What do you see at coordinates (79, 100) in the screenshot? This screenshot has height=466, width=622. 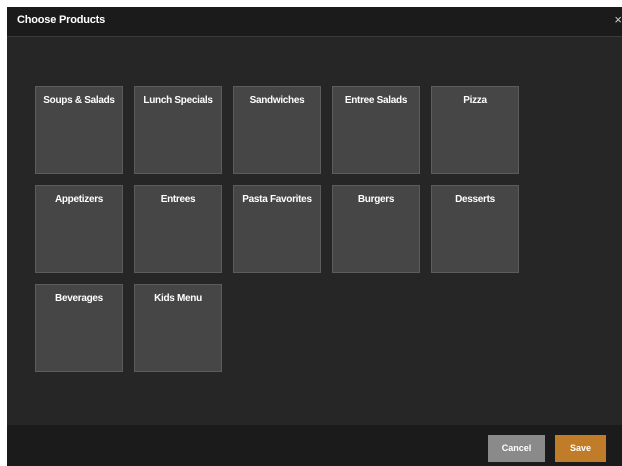 I see `category-label: Soups & Salads` at bounding box center [79, 100].